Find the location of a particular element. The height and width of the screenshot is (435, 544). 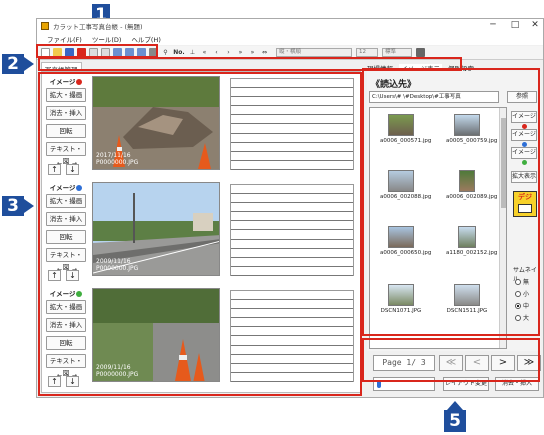

style-select: 標準 is located at coordinates (397, 52).